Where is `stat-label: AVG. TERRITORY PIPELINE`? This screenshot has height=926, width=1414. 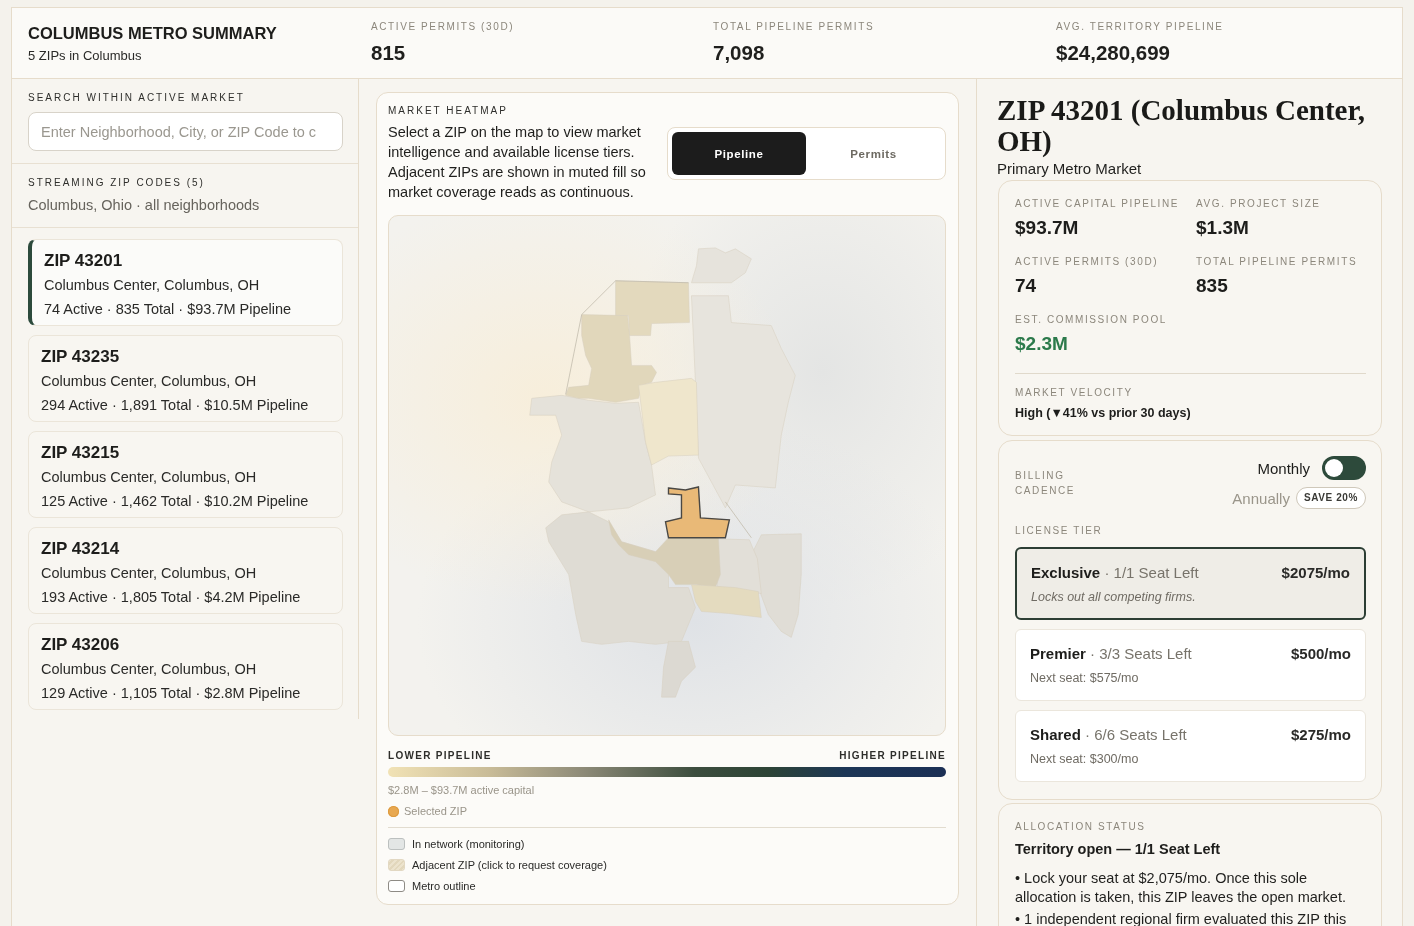 stat-label: AVG. TERRITORY PIPELINE is located at coordinates (1140, 27).